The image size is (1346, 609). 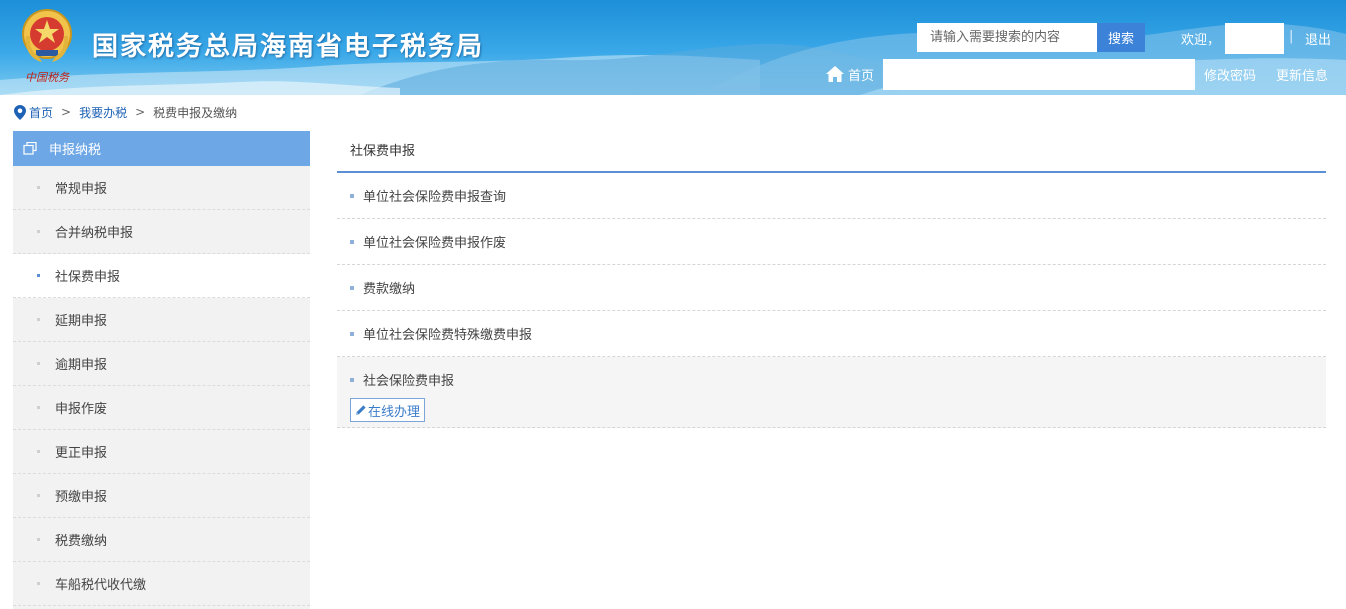 What do you see at coordinates (88, 277) in the screenshot?
I see `sidebar-item-label: 社保费申报` at bounding box center [88, 277].